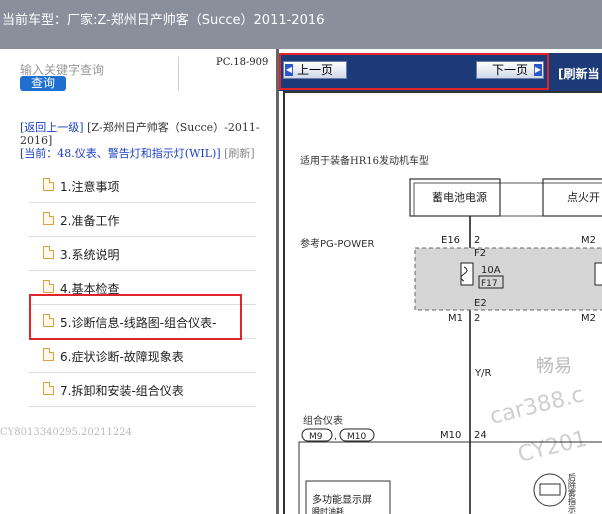 The width and height of the screenshot is (602, 514). What do you see at coordinates (508, 279) in the screenshot?
I see `fuse-block` at bounding box center [508, 279].